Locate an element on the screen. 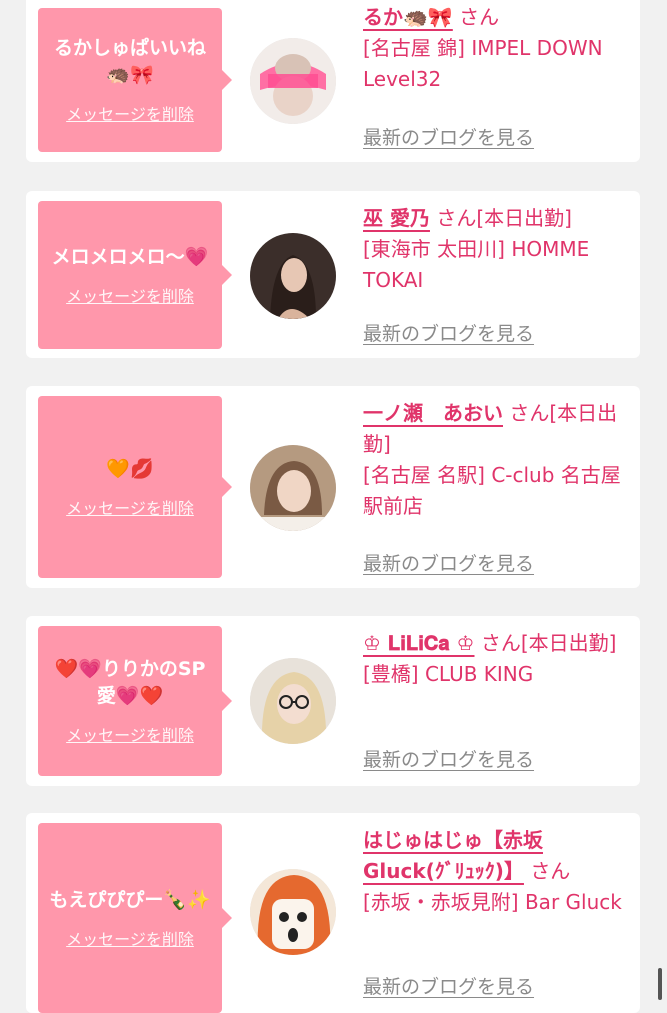 The height and width of the screenshot is (1013, 667). message-text: るかしゅぱいいね🦔🎀 is located at coordinates (129, 61).